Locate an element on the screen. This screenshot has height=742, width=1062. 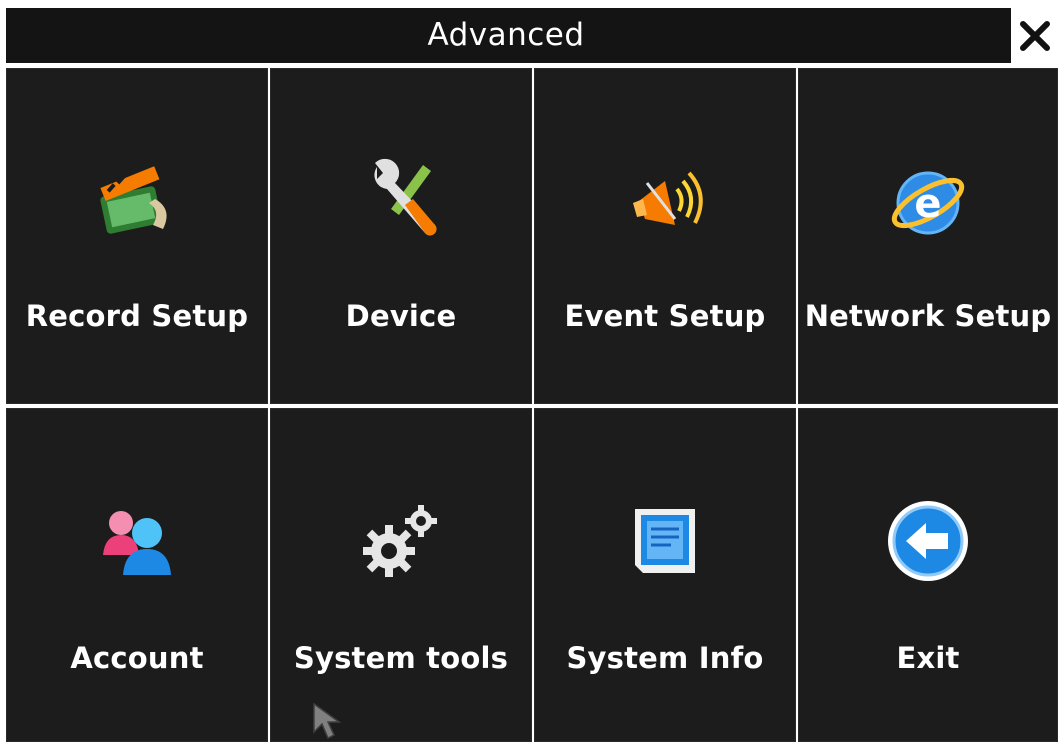
close-button is located at coordinates (1033, 35).